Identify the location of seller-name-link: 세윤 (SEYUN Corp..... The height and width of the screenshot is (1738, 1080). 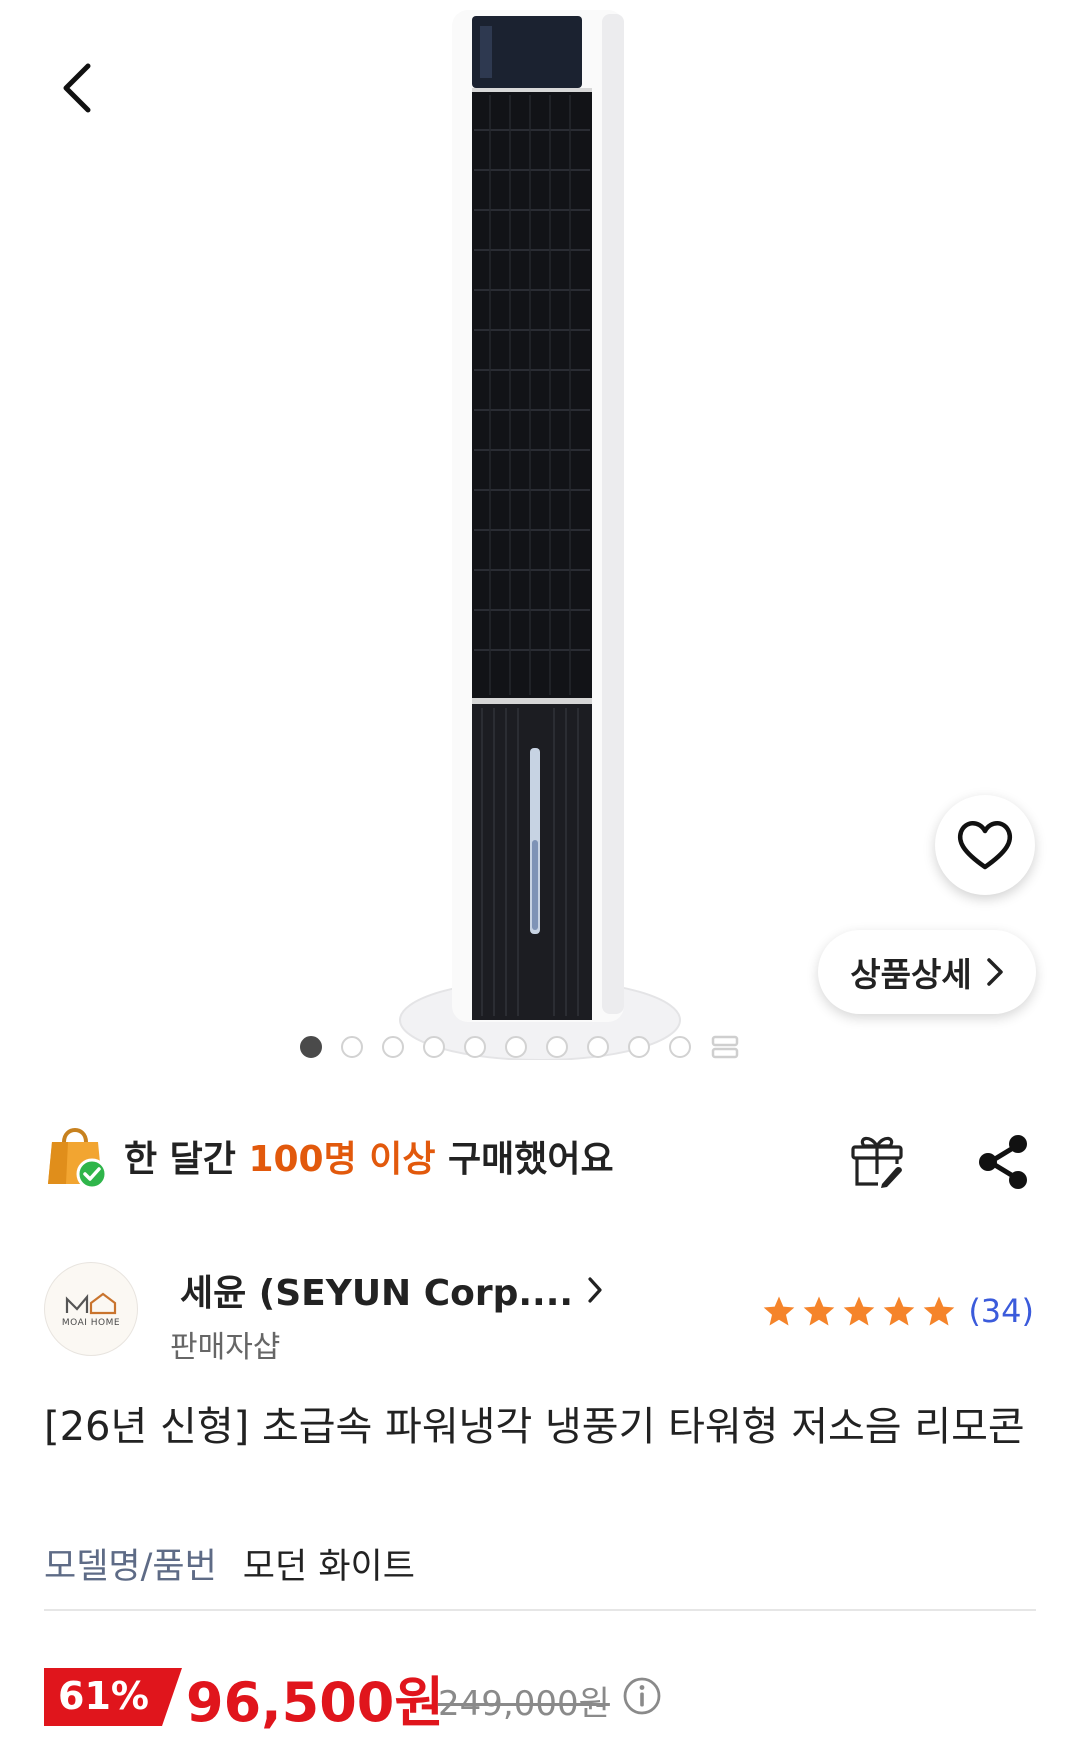
(391, 1290).